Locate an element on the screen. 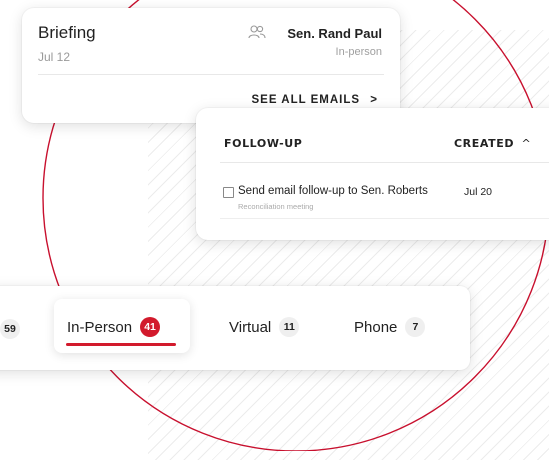 This screenshot has width=549, height=460. created-column-header: CREATED ^ is located at coordinates (492, 143).